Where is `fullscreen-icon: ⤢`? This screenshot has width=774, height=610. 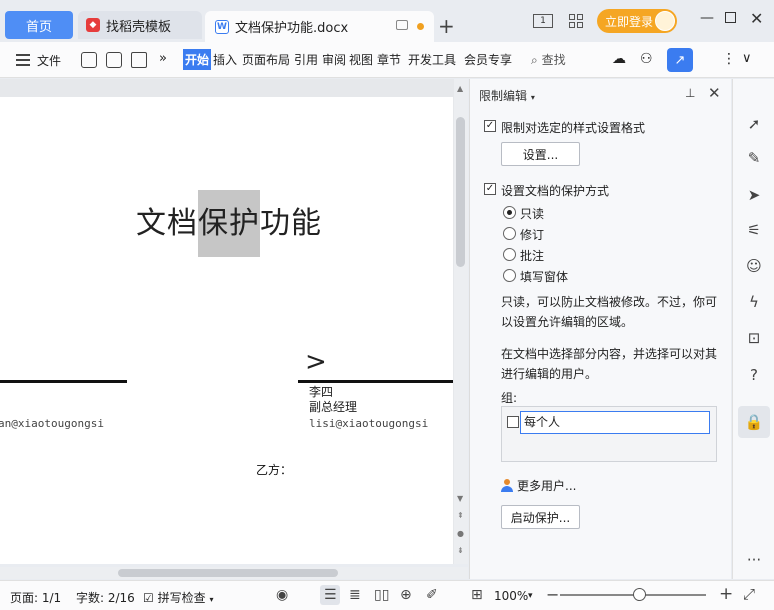 fullscreen-icon: ⤢ is located at coordinates (749, 594).